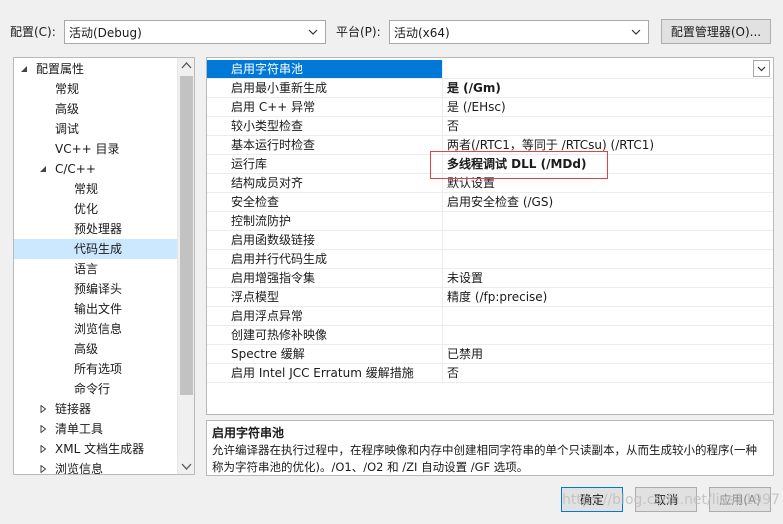 Image resolution: width=783 pixels, height=524 pixels. What do you see at coordinates (96, 289) in the screenshot?
I see `tree-item: 预编译头` at bounding box center [96, 289].